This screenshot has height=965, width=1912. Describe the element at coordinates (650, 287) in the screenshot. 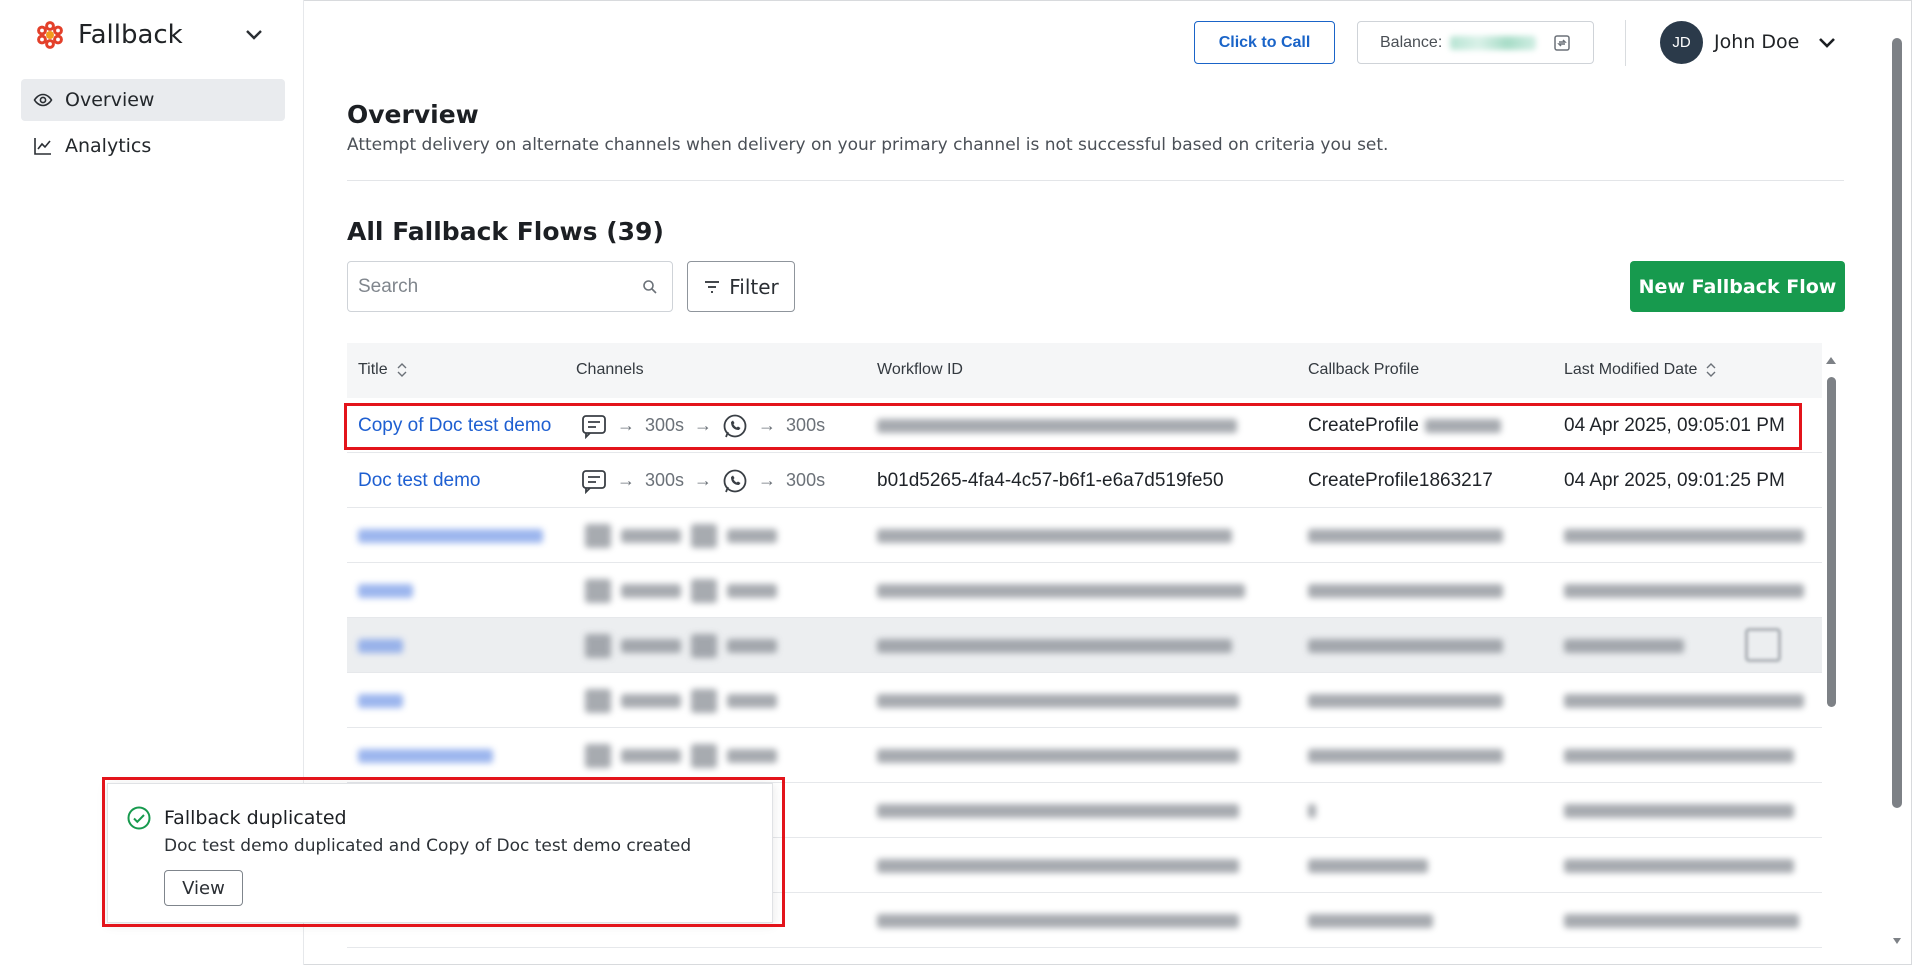

I see `search-icon` at that location.